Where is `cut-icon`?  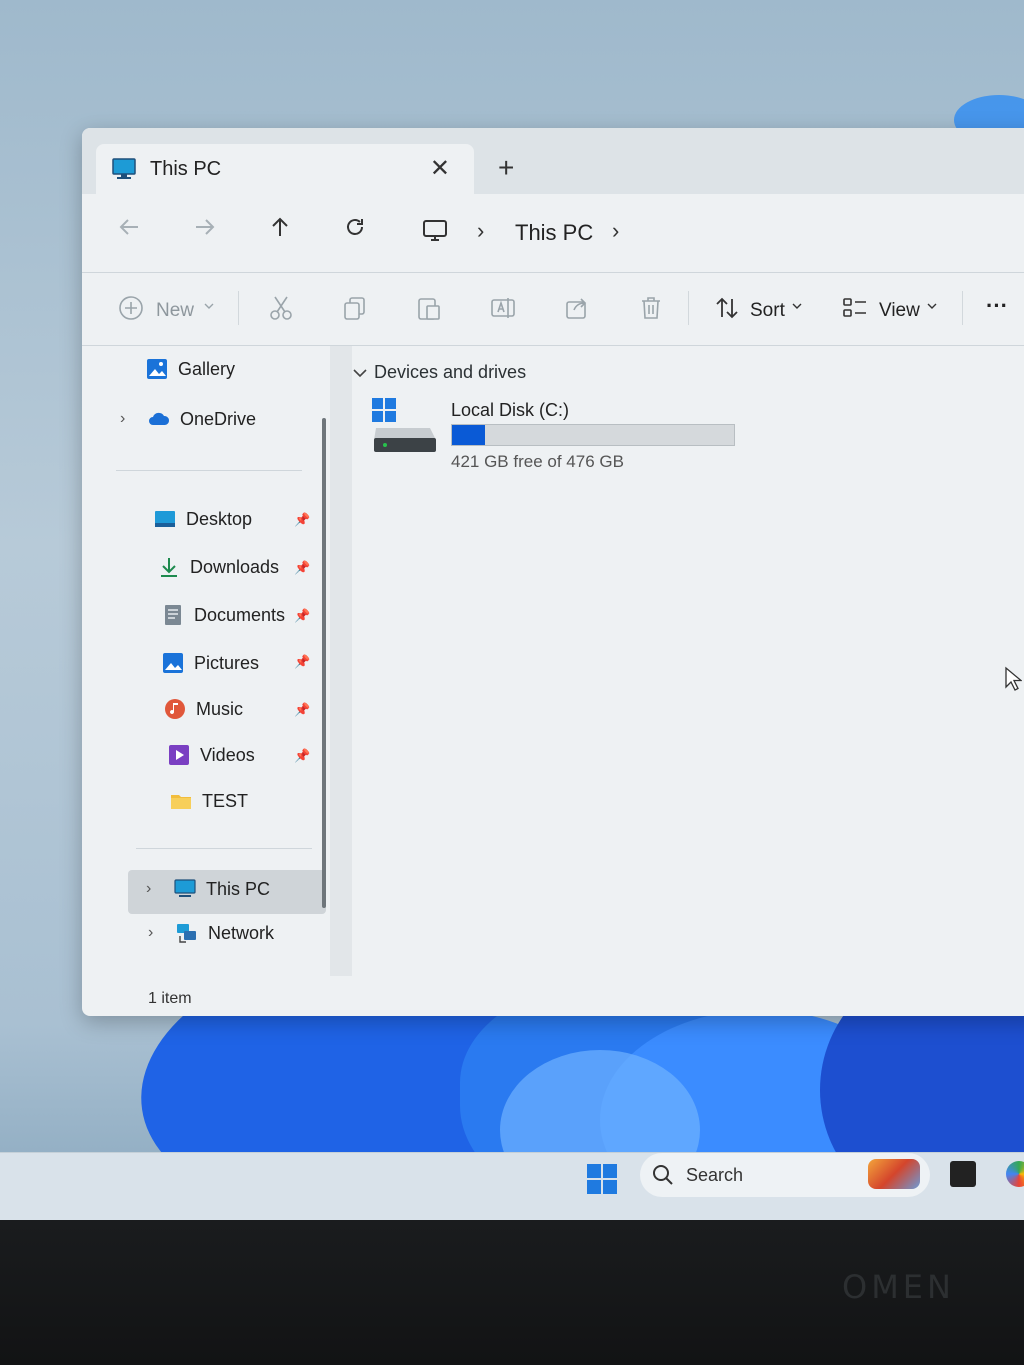 cut-icon is located at coordinates (281, 308).